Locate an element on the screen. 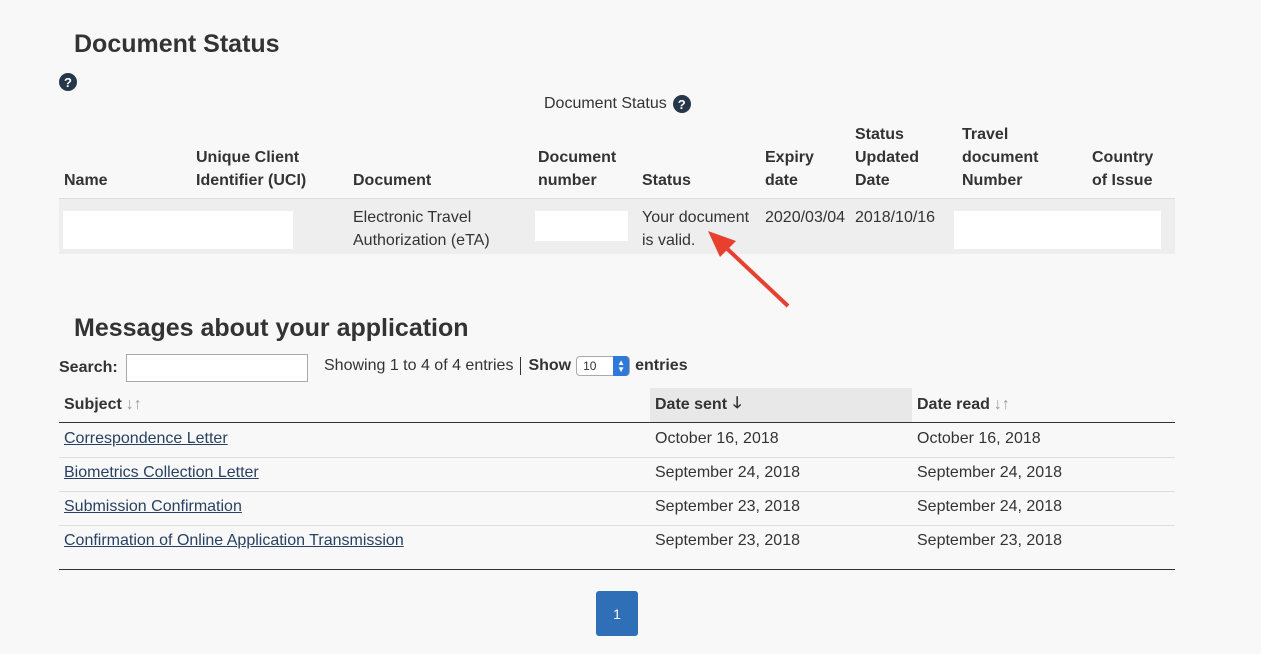  header-date-sent-label: Date sent is located at coordinates (691, 404).